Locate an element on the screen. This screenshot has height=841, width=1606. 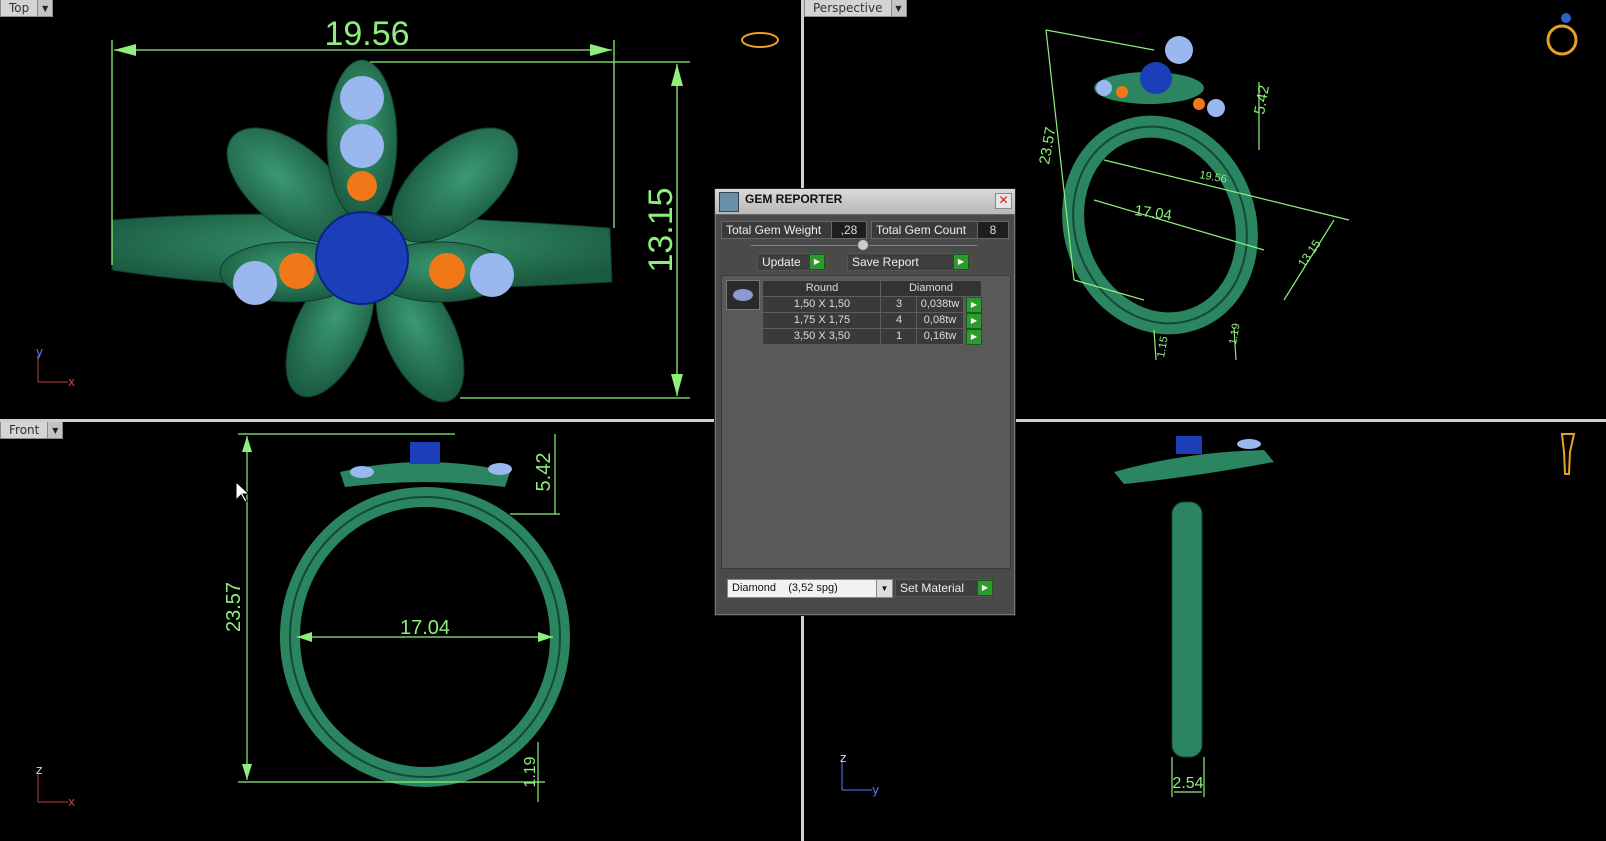
splitter-handle-icon is located at coordinates (863, 245).